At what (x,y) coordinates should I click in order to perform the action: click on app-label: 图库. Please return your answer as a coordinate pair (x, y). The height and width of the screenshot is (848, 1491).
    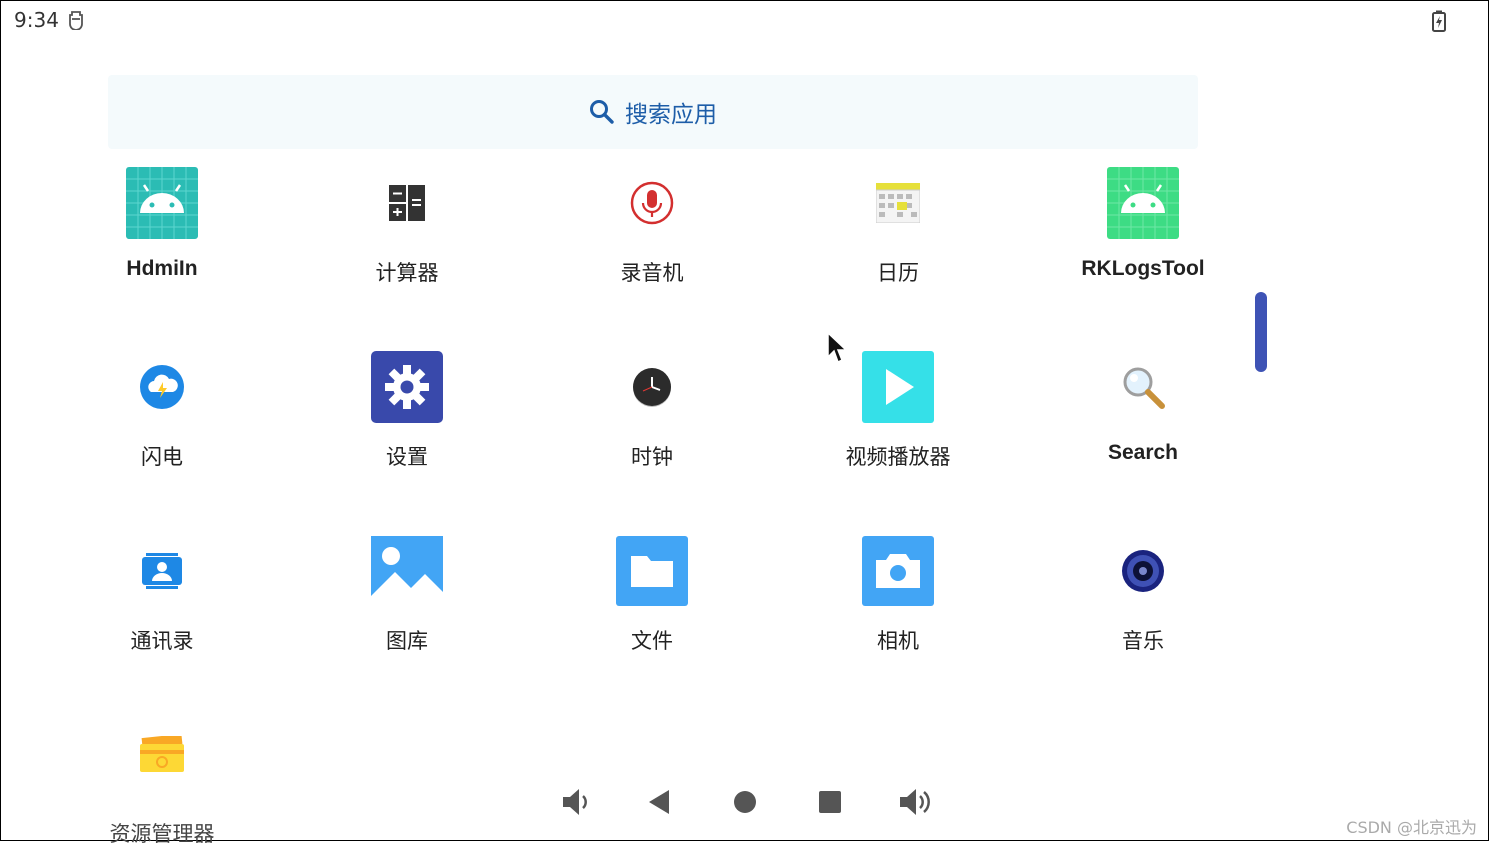
    Looking at the image, I should click on (407, 641).